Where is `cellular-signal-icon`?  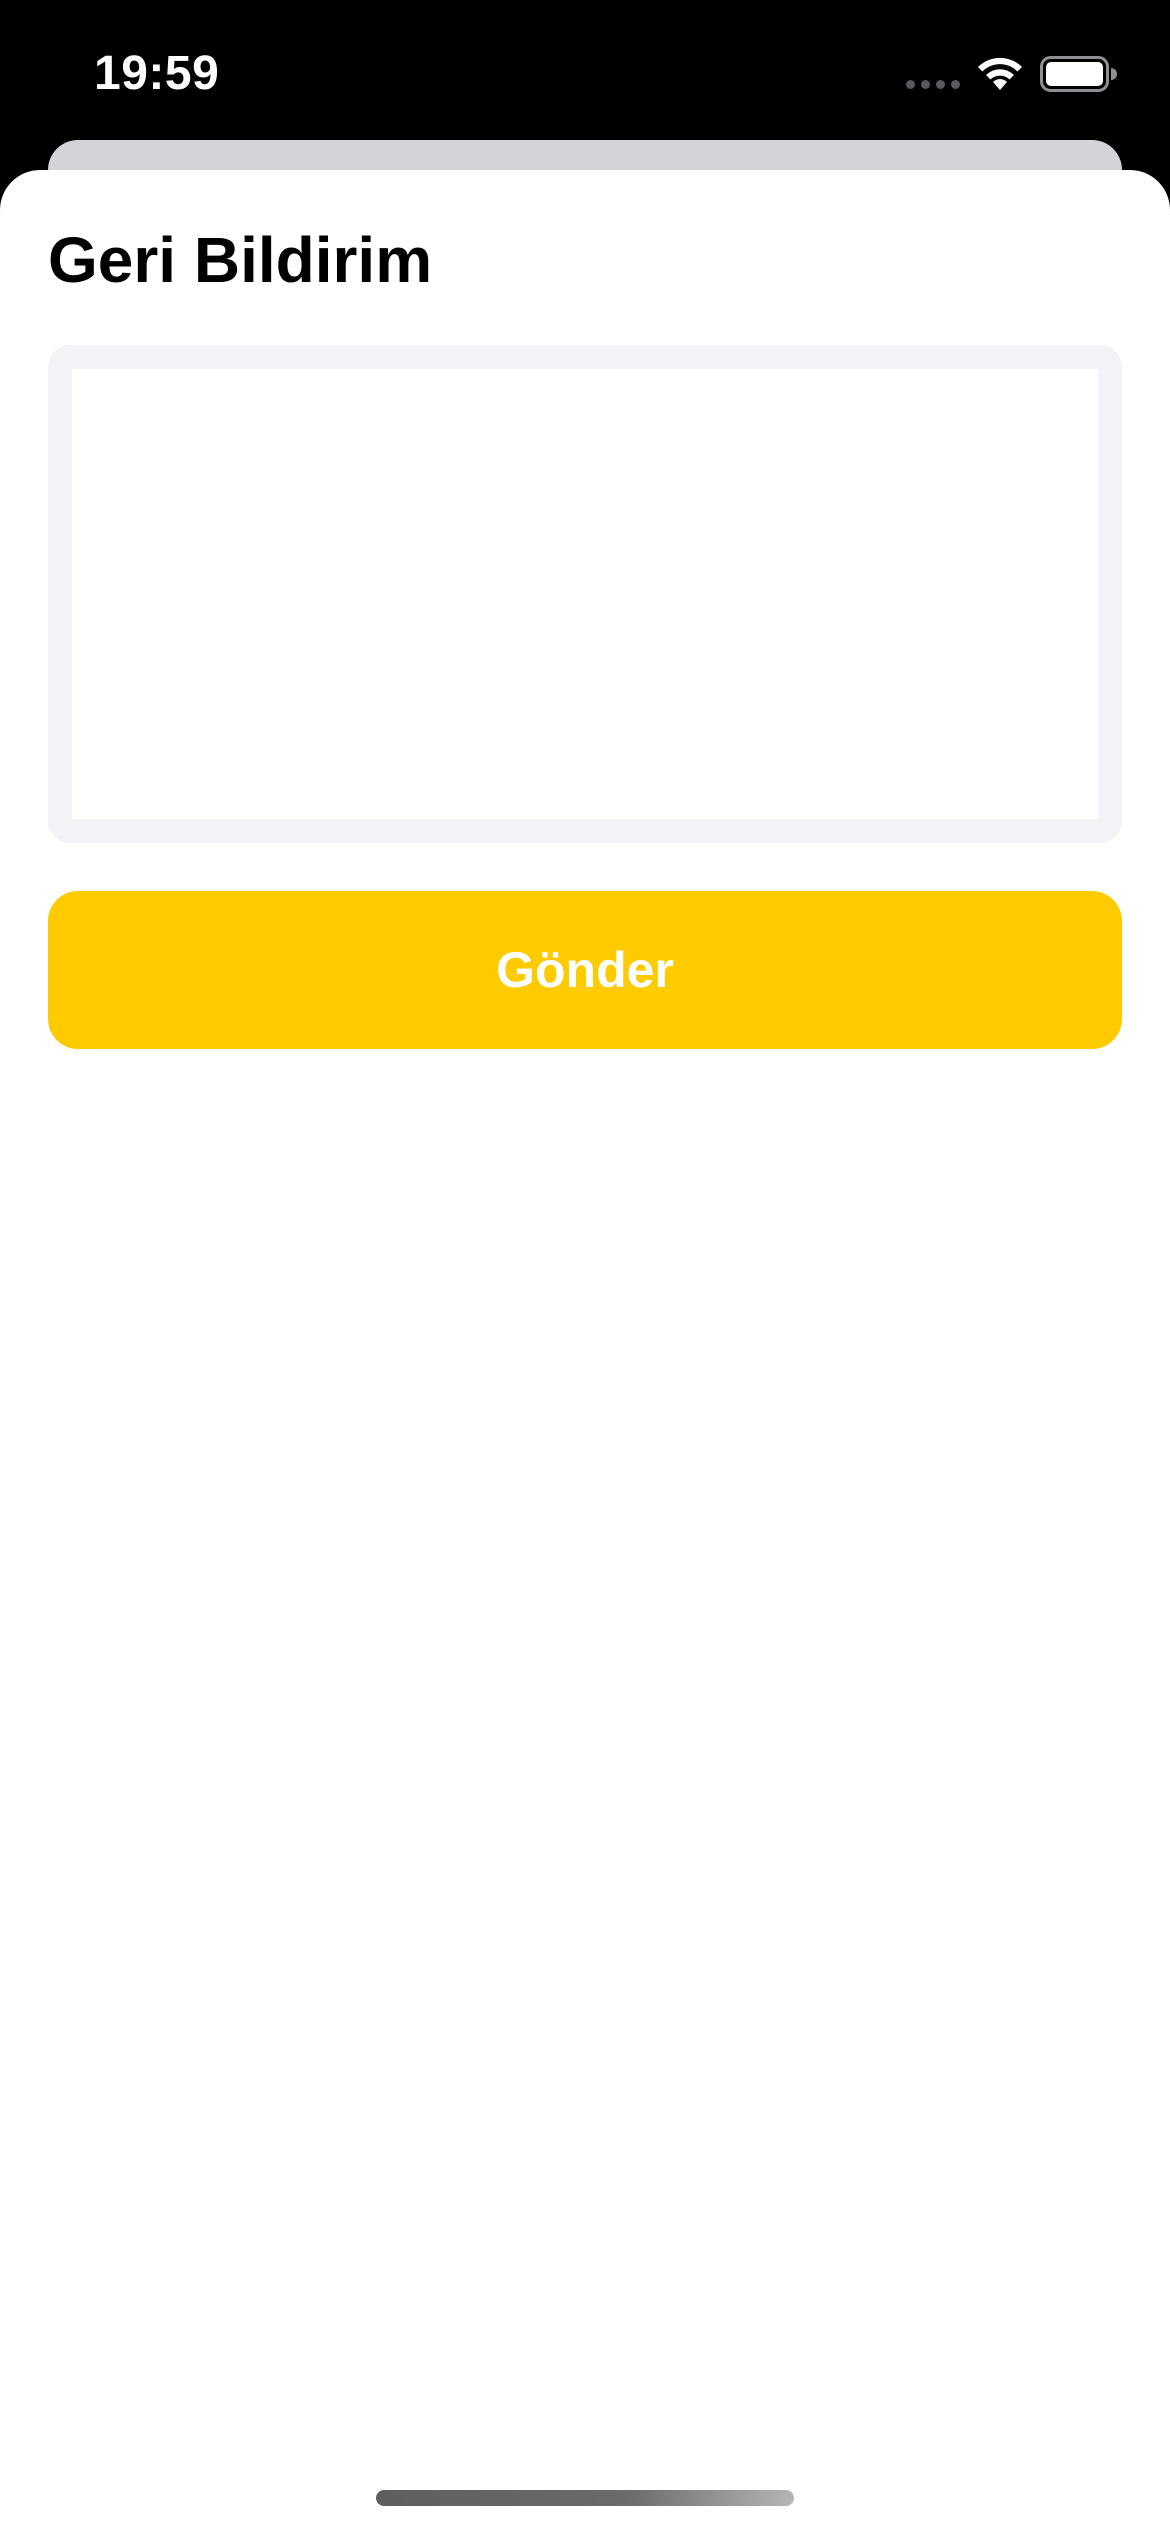
cellular-signal-icon is located at coordinates (933, 85).